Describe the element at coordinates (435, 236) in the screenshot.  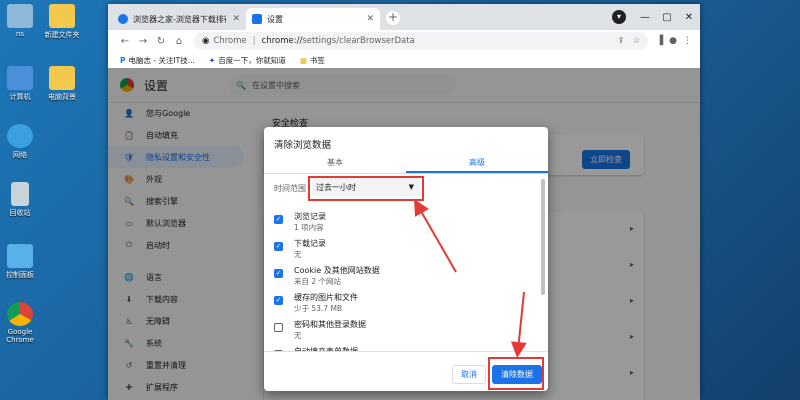
I see `arrow-to-time-range` at that location.